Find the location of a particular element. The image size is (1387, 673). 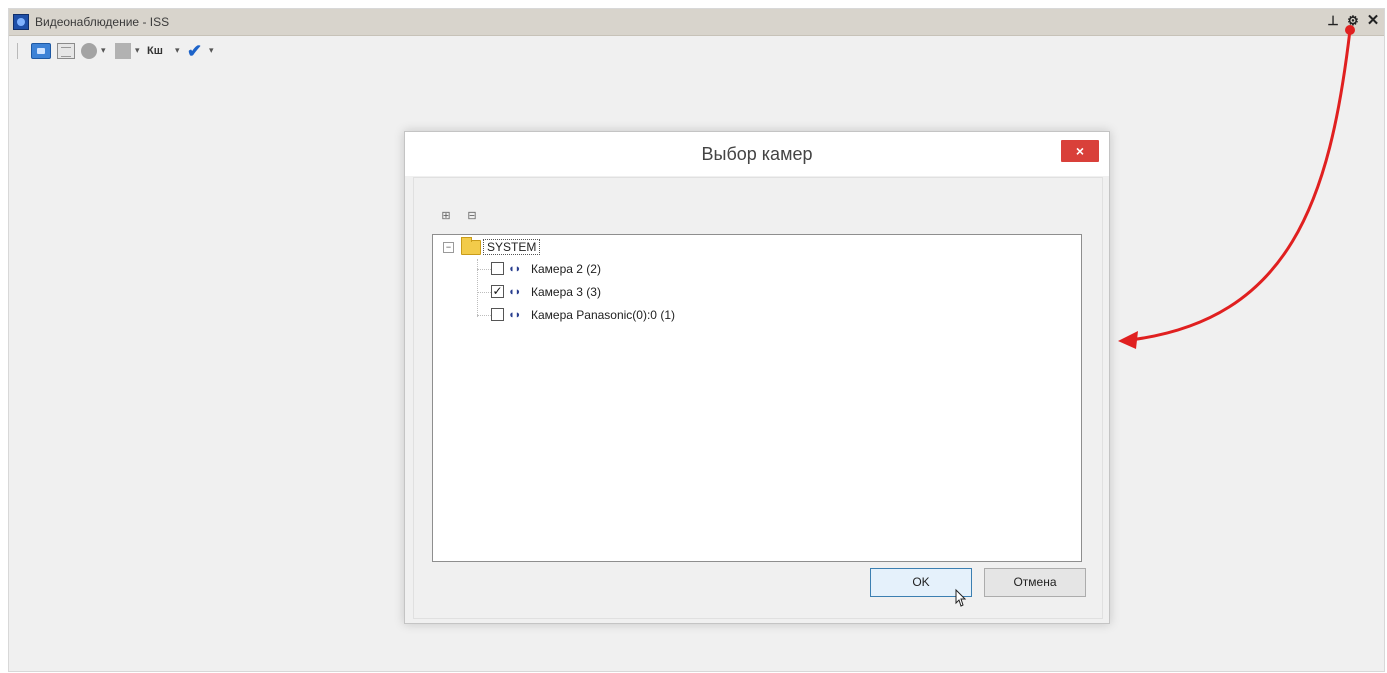

close-icon: ✕ is located at coordinates (1373, 21).